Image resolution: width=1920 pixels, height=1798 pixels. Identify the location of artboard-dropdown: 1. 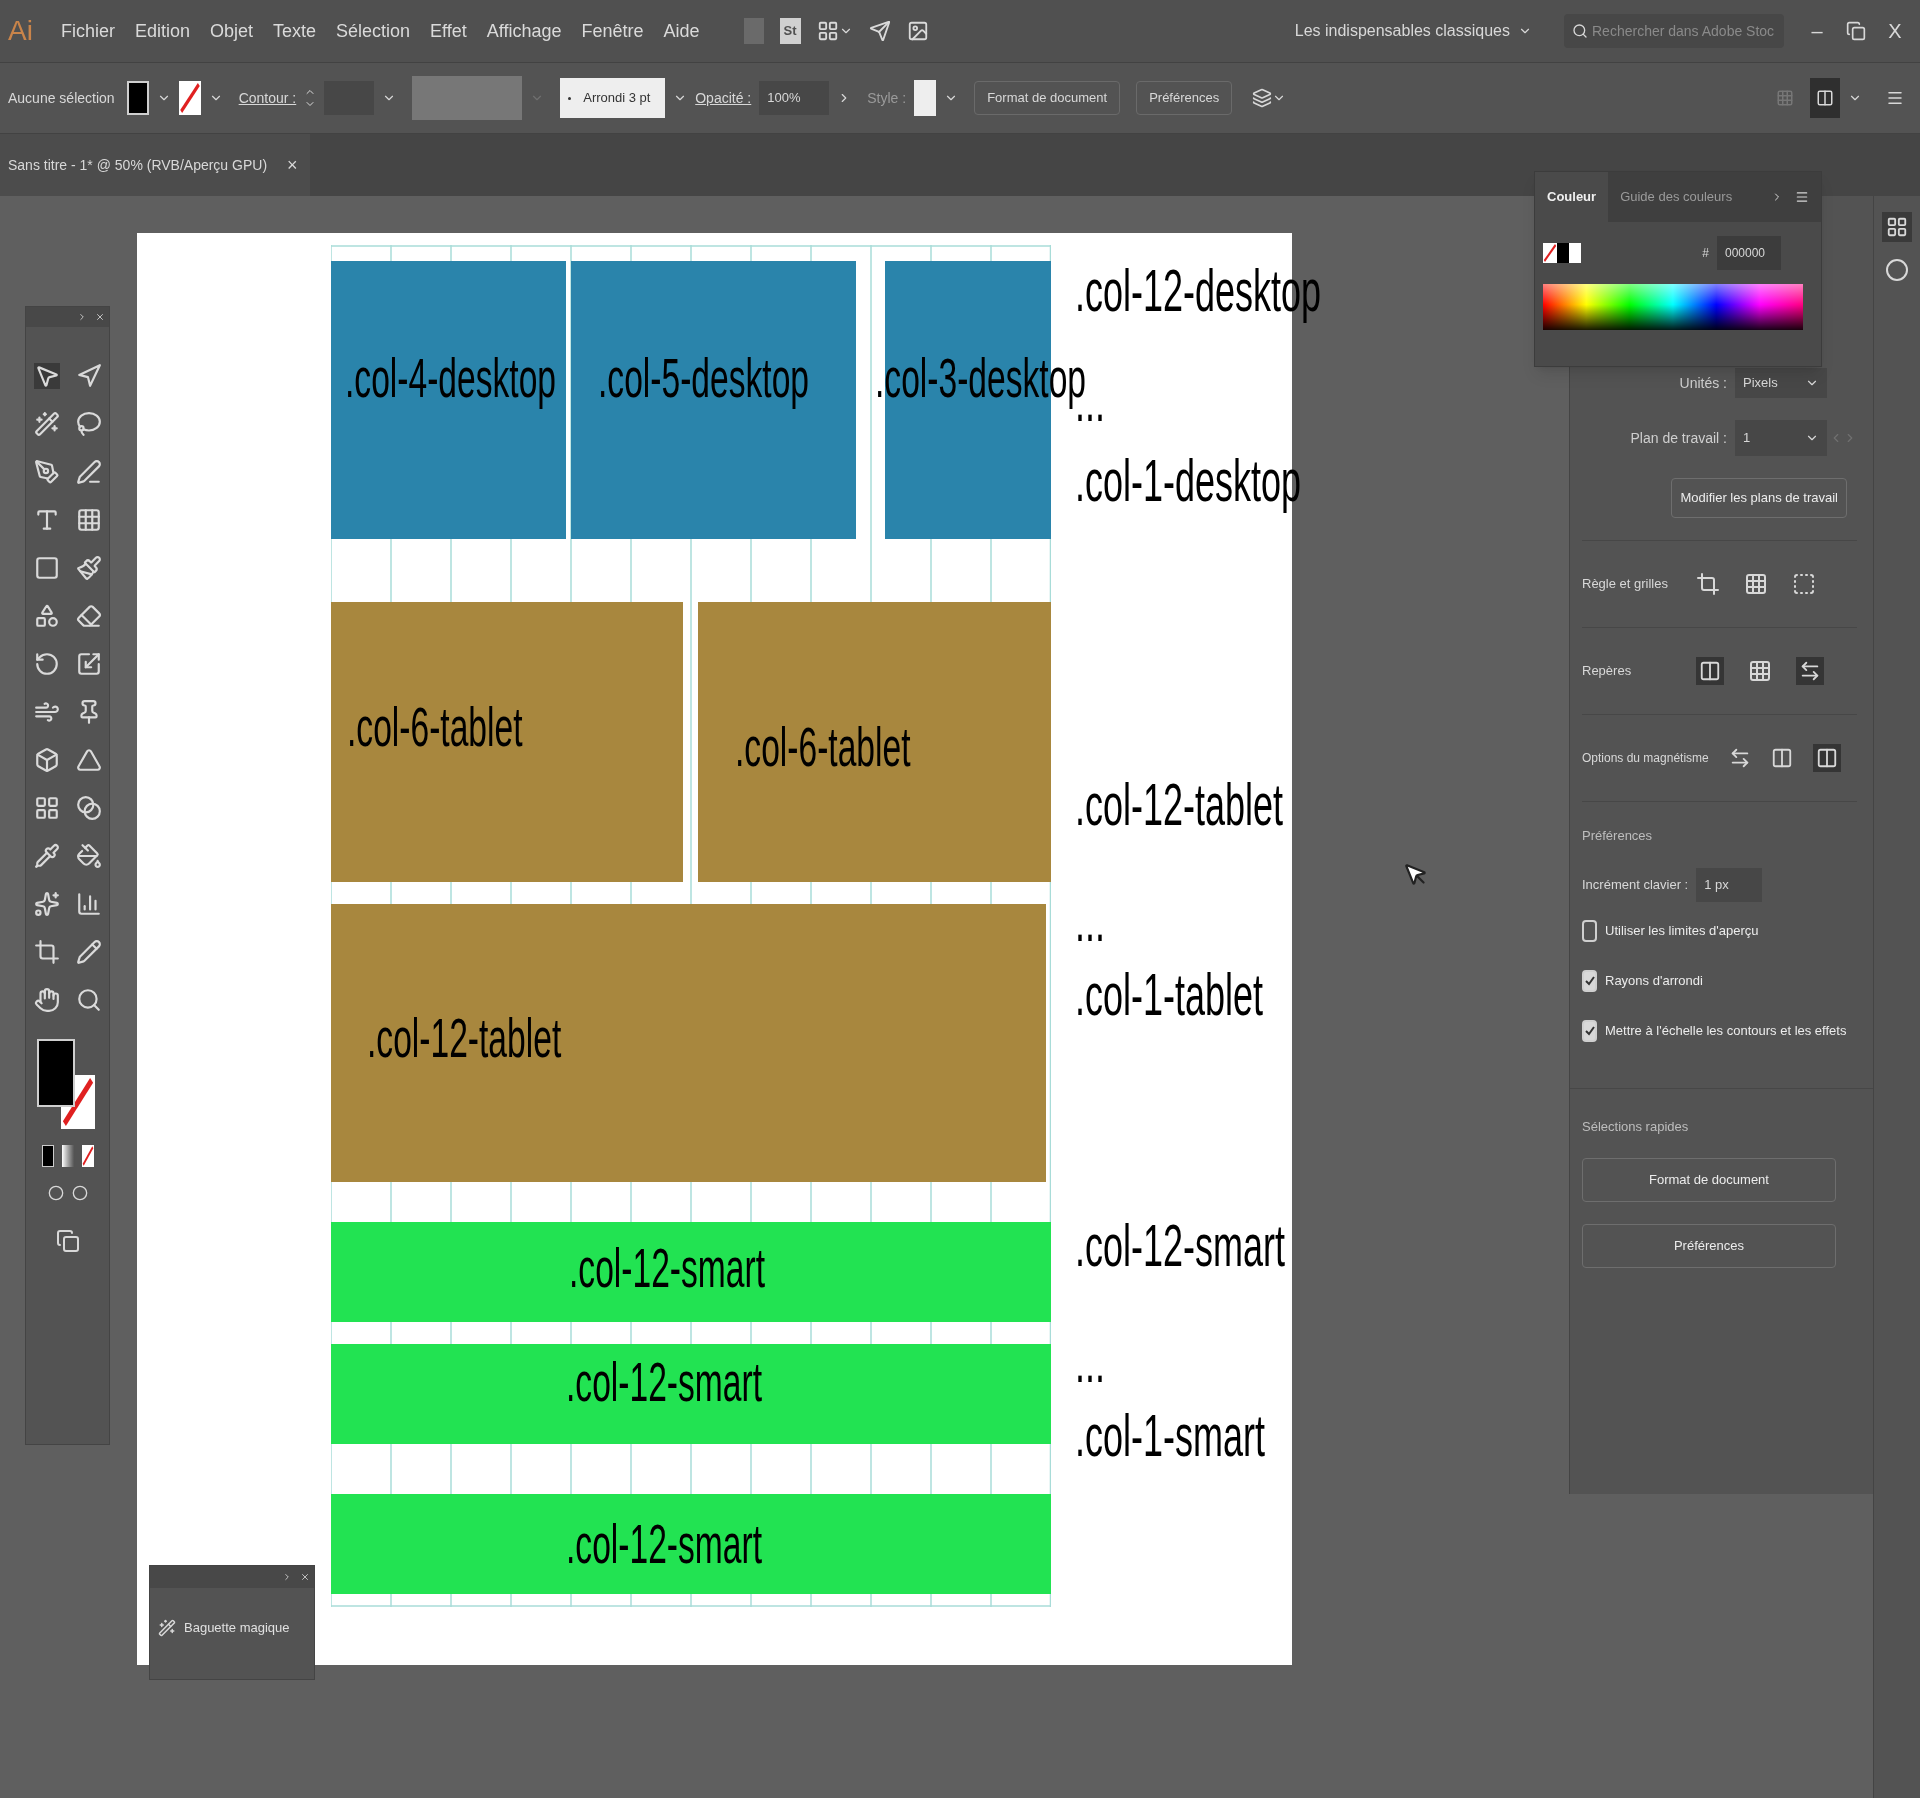
(1781, 438).